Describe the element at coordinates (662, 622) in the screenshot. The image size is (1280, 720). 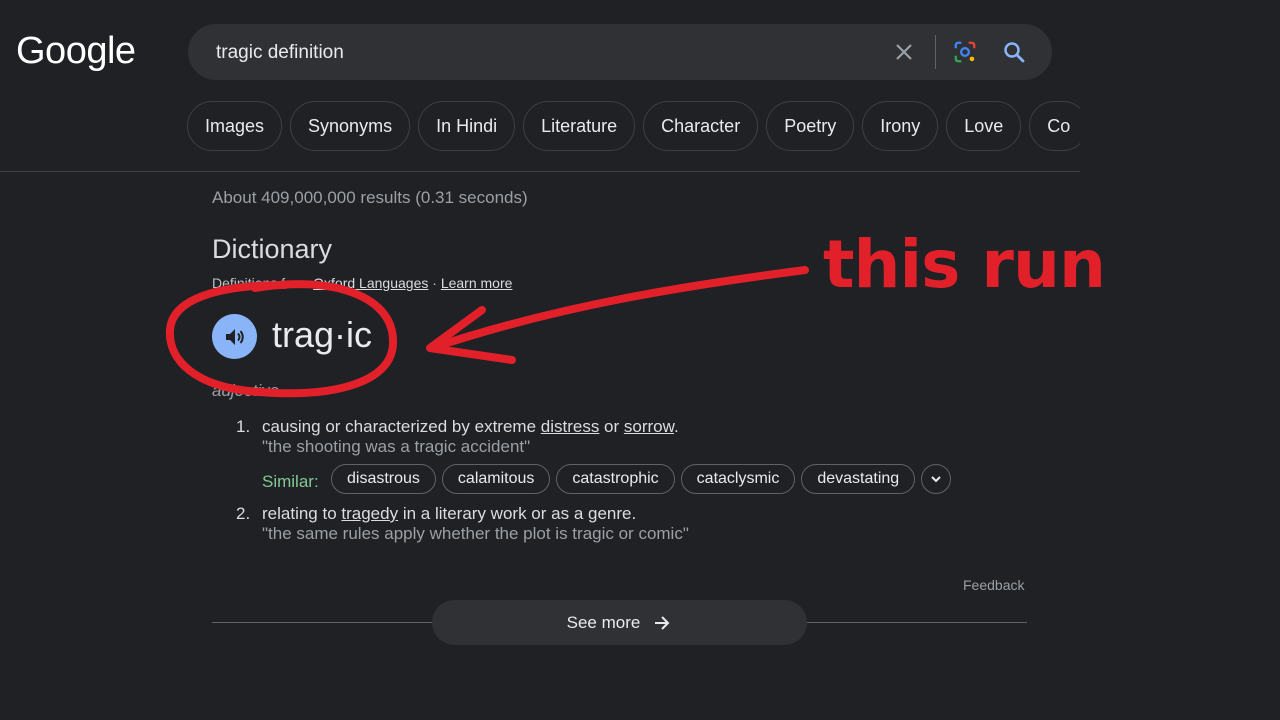
I see `arrow-right-icon` at that location.